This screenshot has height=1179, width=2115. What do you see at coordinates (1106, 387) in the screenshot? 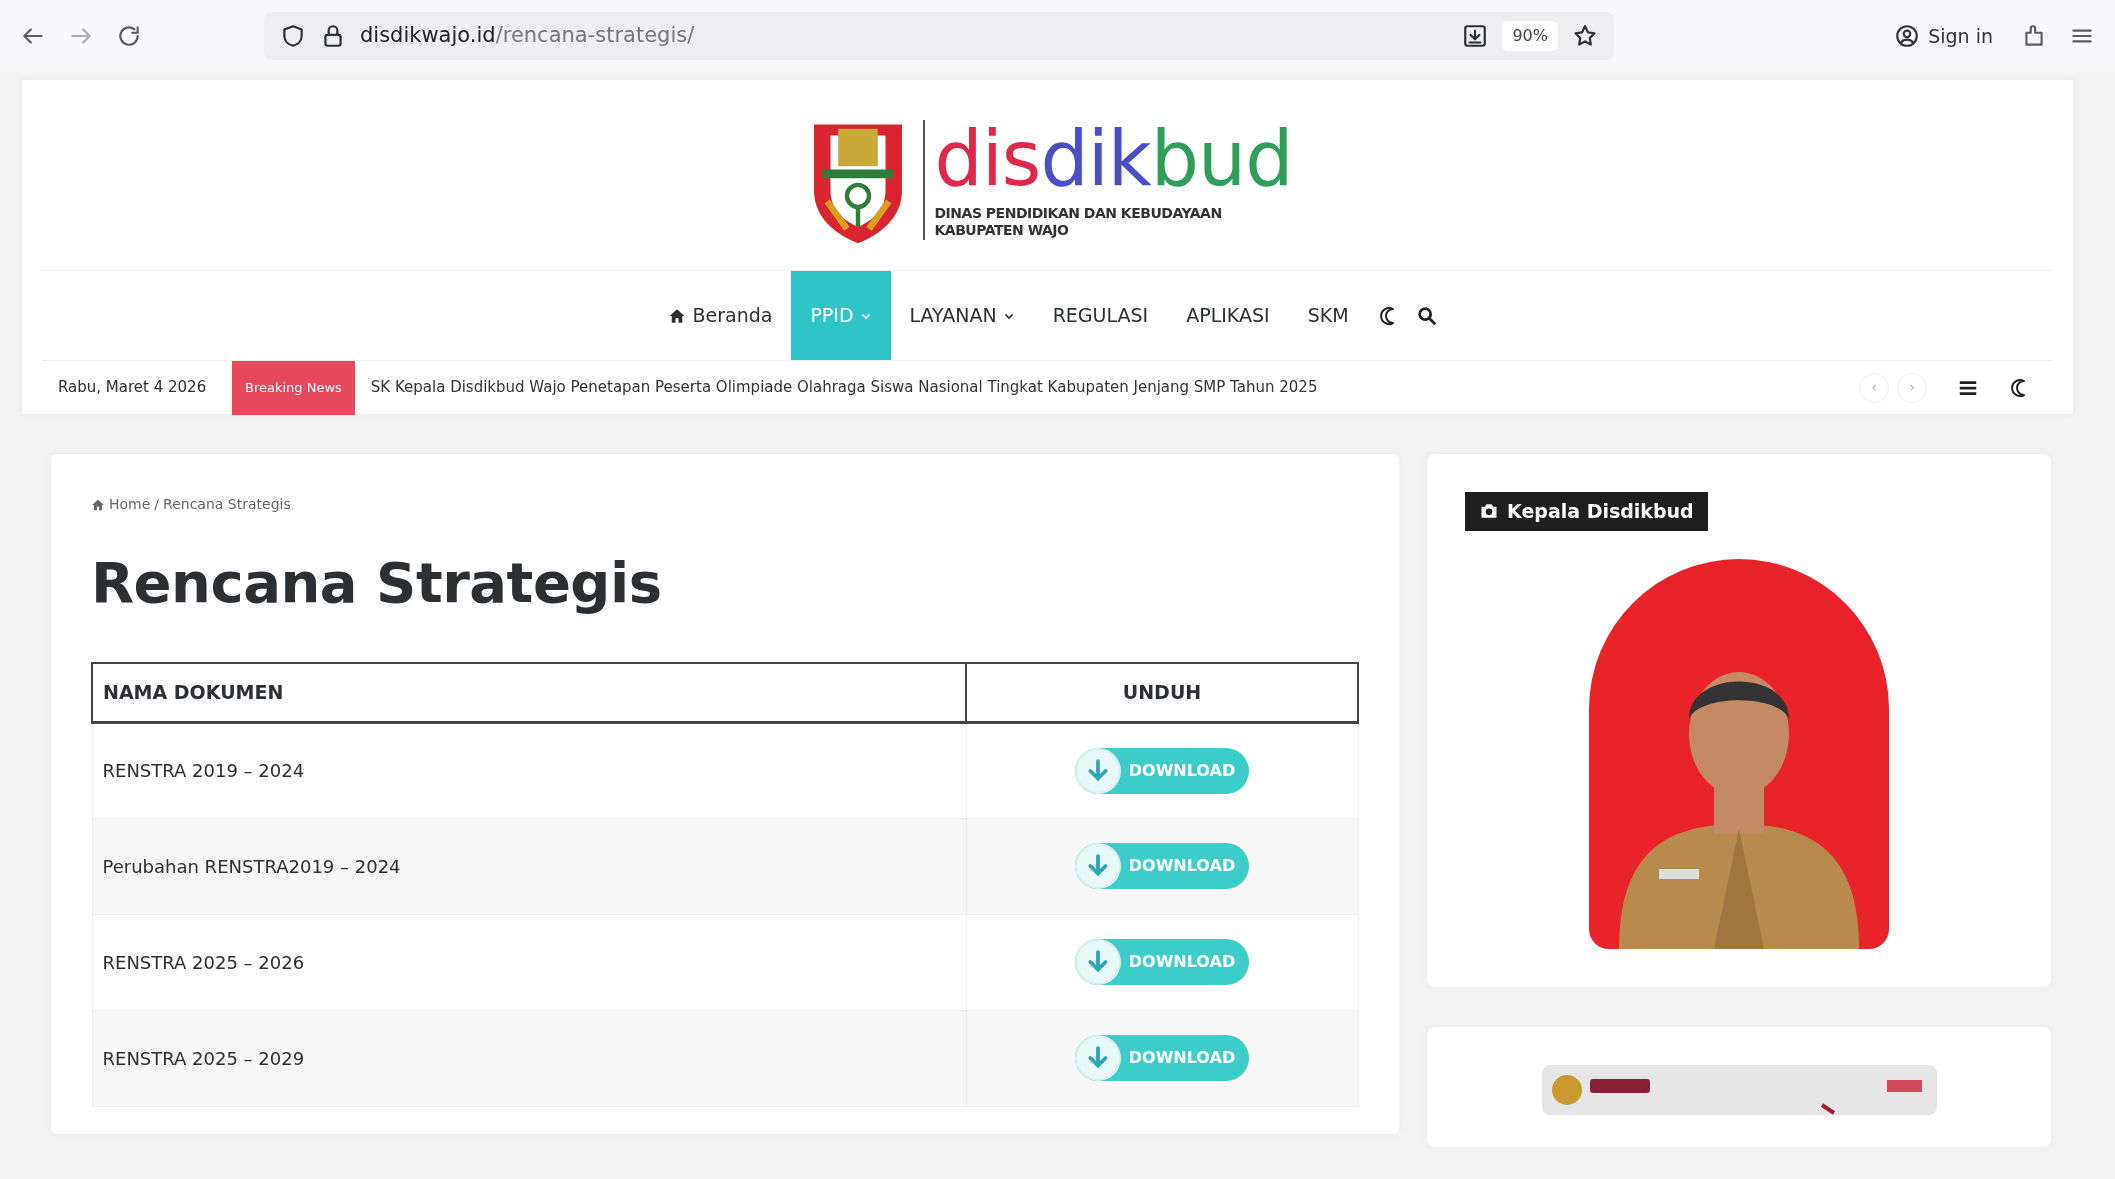
I see `ticker-headline: SK Kepala Disdikbud Wajo Penetapan Peserta Olimpiade Olahraga Siswa Nasional Tingkat Kabupaten Jenjang SMP Tahun 2025` at bounding box center [1106, 387].